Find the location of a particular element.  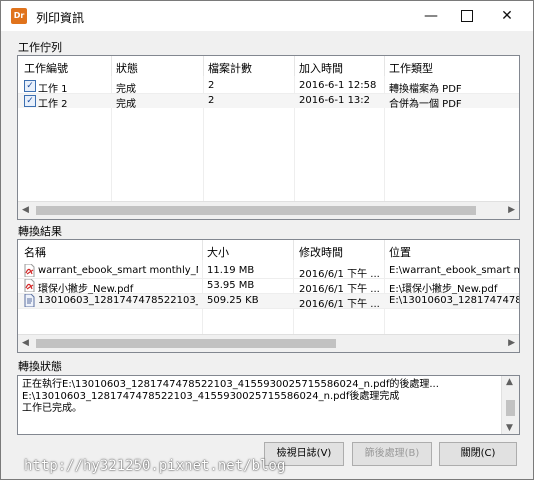

pdf-doc-icon is located at coordinates (29, 300).